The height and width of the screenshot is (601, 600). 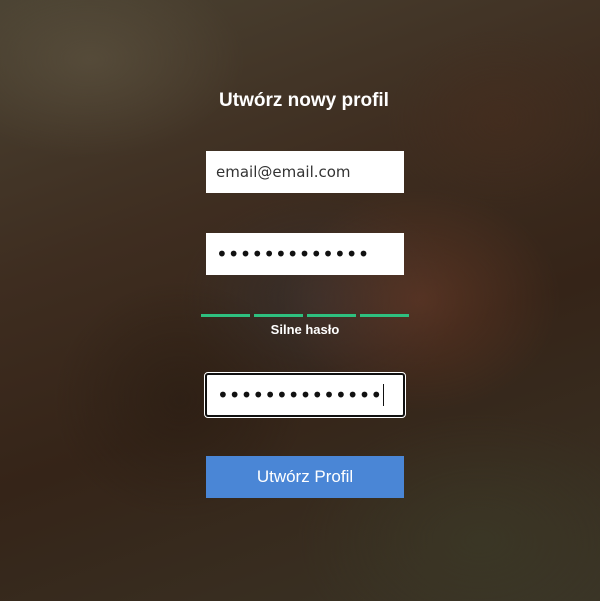 What do you see at coordinates (384, 395) in the screenshot?
I see `text-caret` at bounding box center [384, 395].